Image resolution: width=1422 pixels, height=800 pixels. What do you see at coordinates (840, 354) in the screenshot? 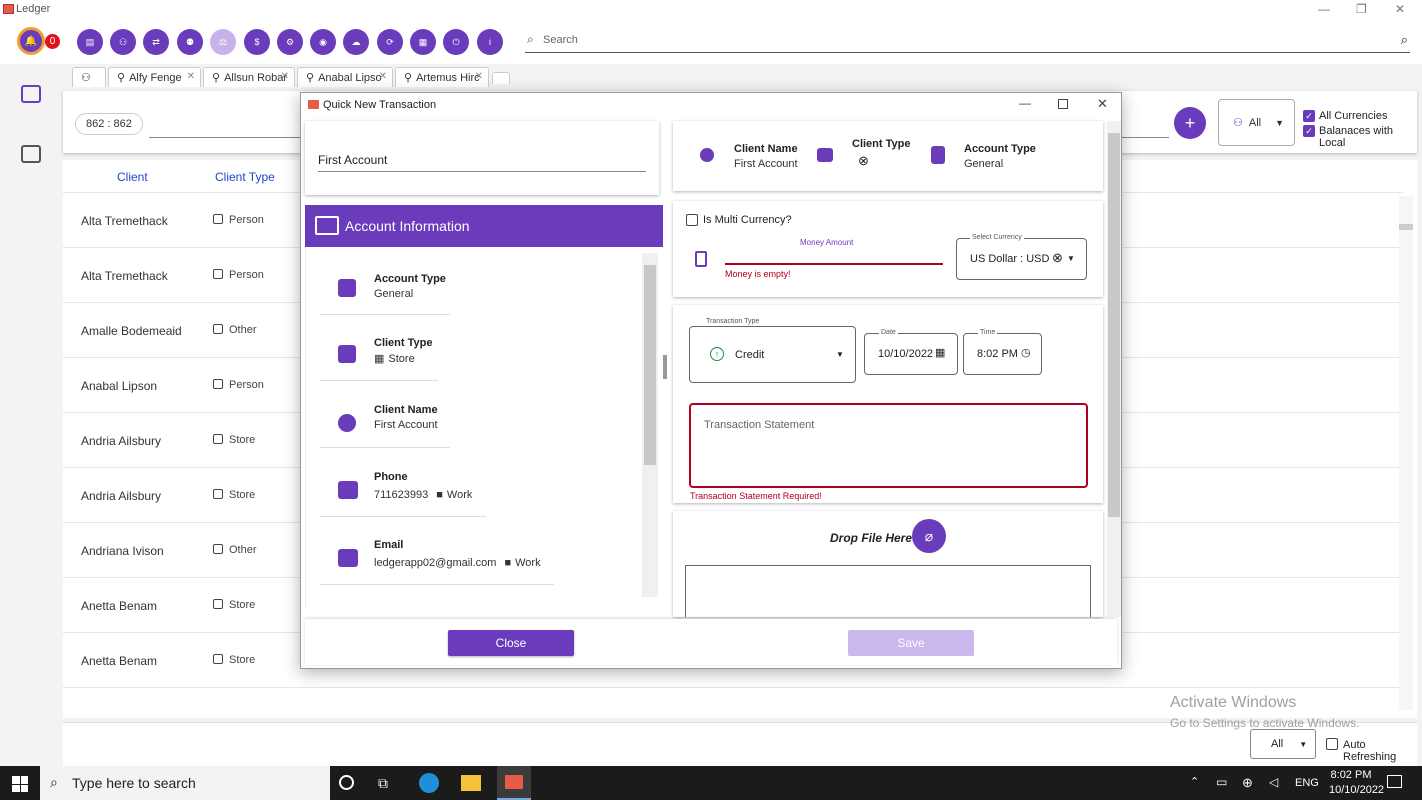
I see `chevron-down-icon: ▼` at bounding box center [840, 354].